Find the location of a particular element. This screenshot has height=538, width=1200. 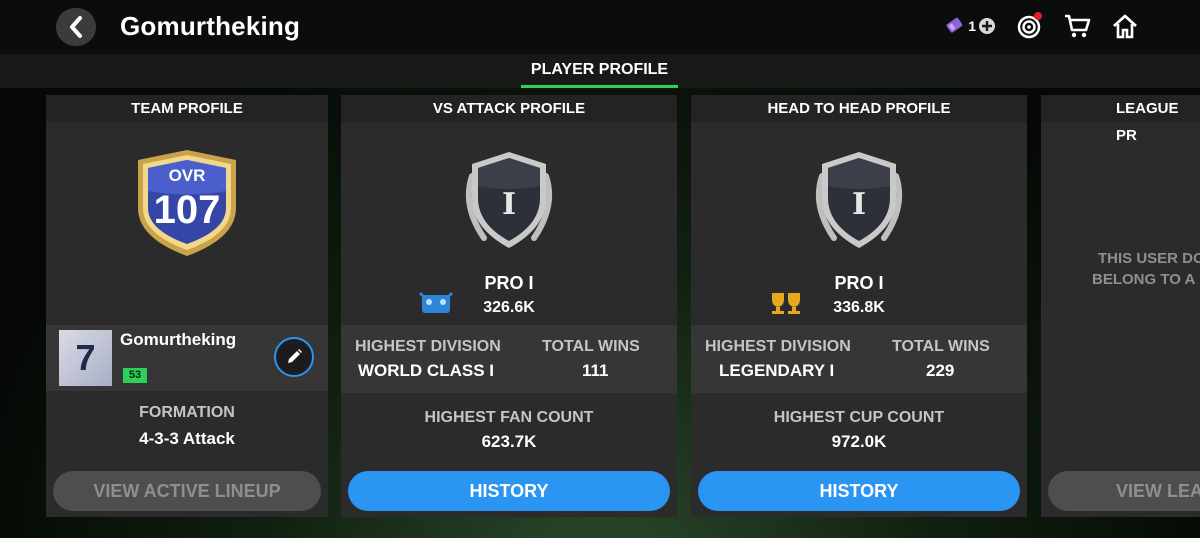

head-to-head-history-button: HISTORY is located at coordinates (859, 491).